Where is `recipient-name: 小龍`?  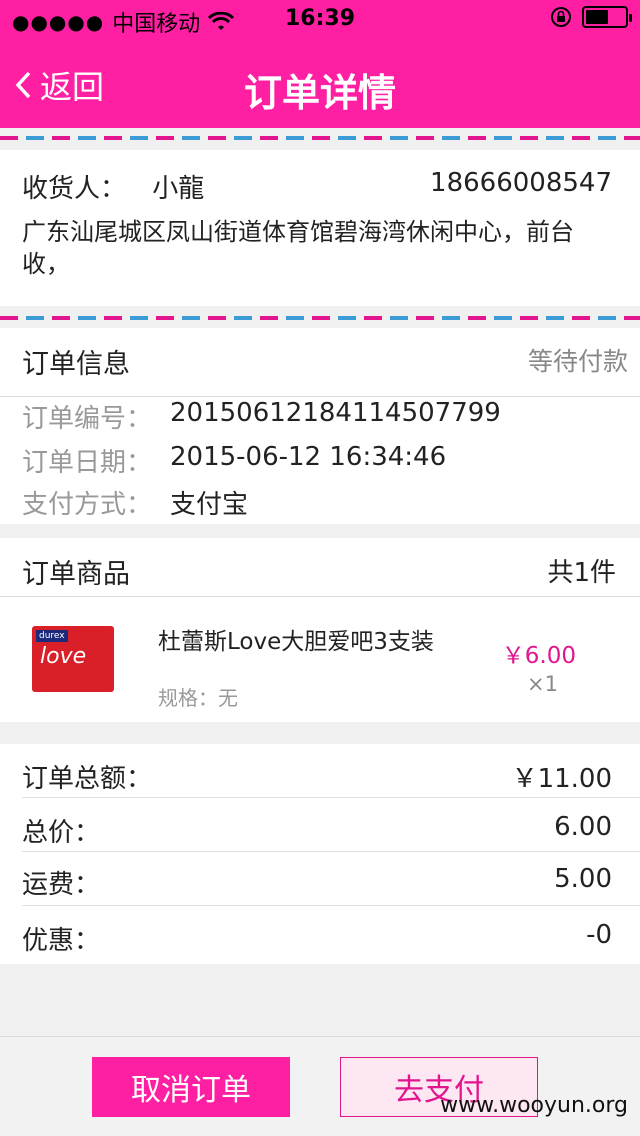
recipient-name: 小龍 is located at coordinates (178, 189).